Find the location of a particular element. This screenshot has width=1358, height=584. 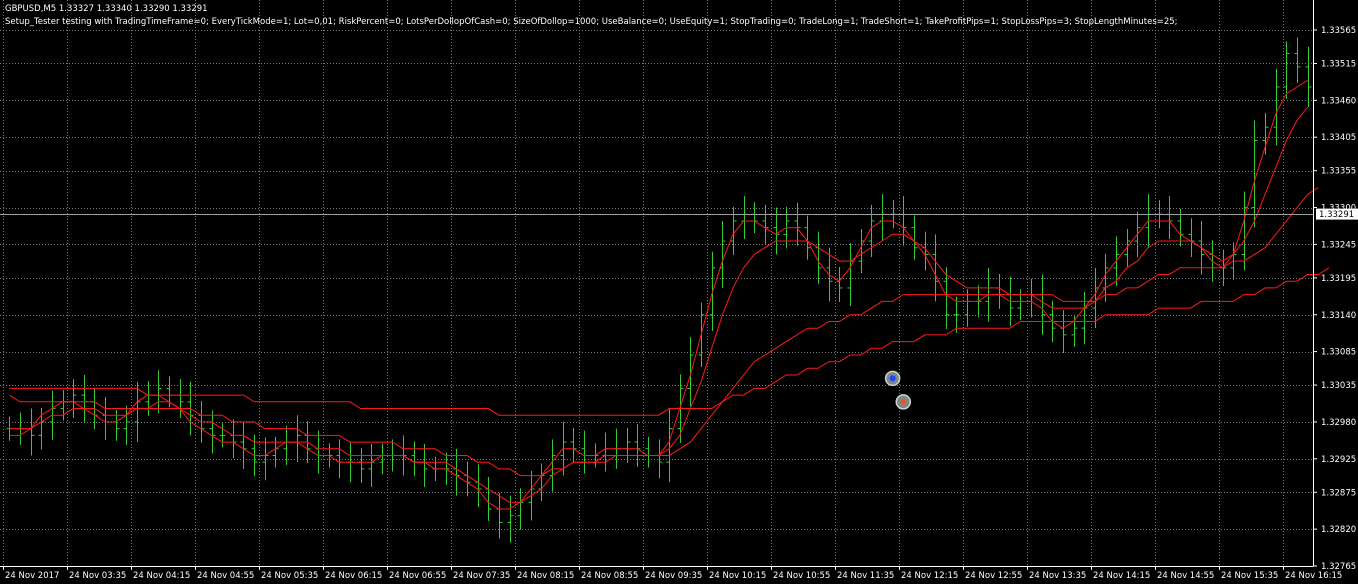

current-price-label: 1.33291 is located at coordinates (1336, 215).